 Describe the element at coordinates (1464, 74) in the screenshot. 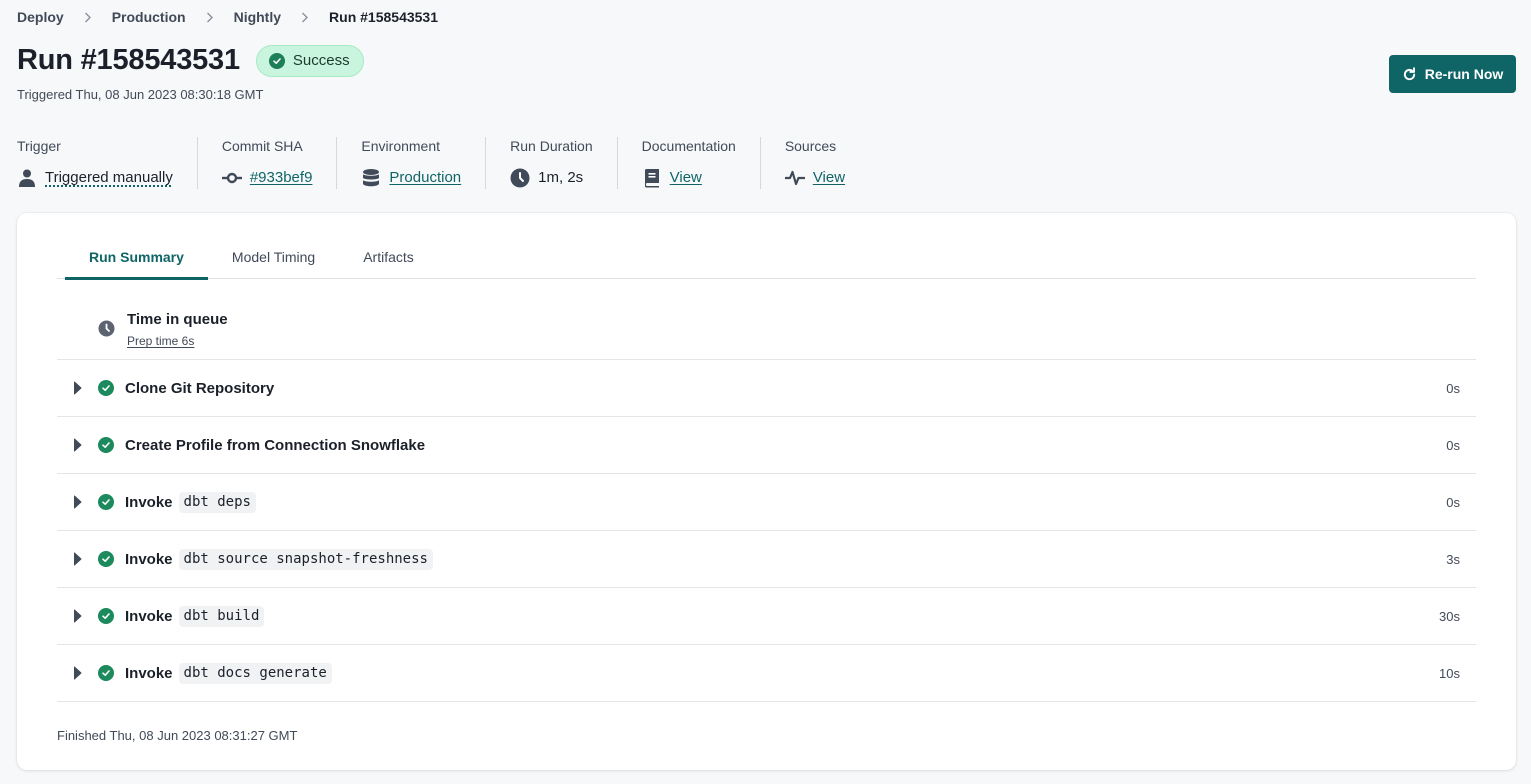

I see `rerun-now-label: Re-run Now` at that location.